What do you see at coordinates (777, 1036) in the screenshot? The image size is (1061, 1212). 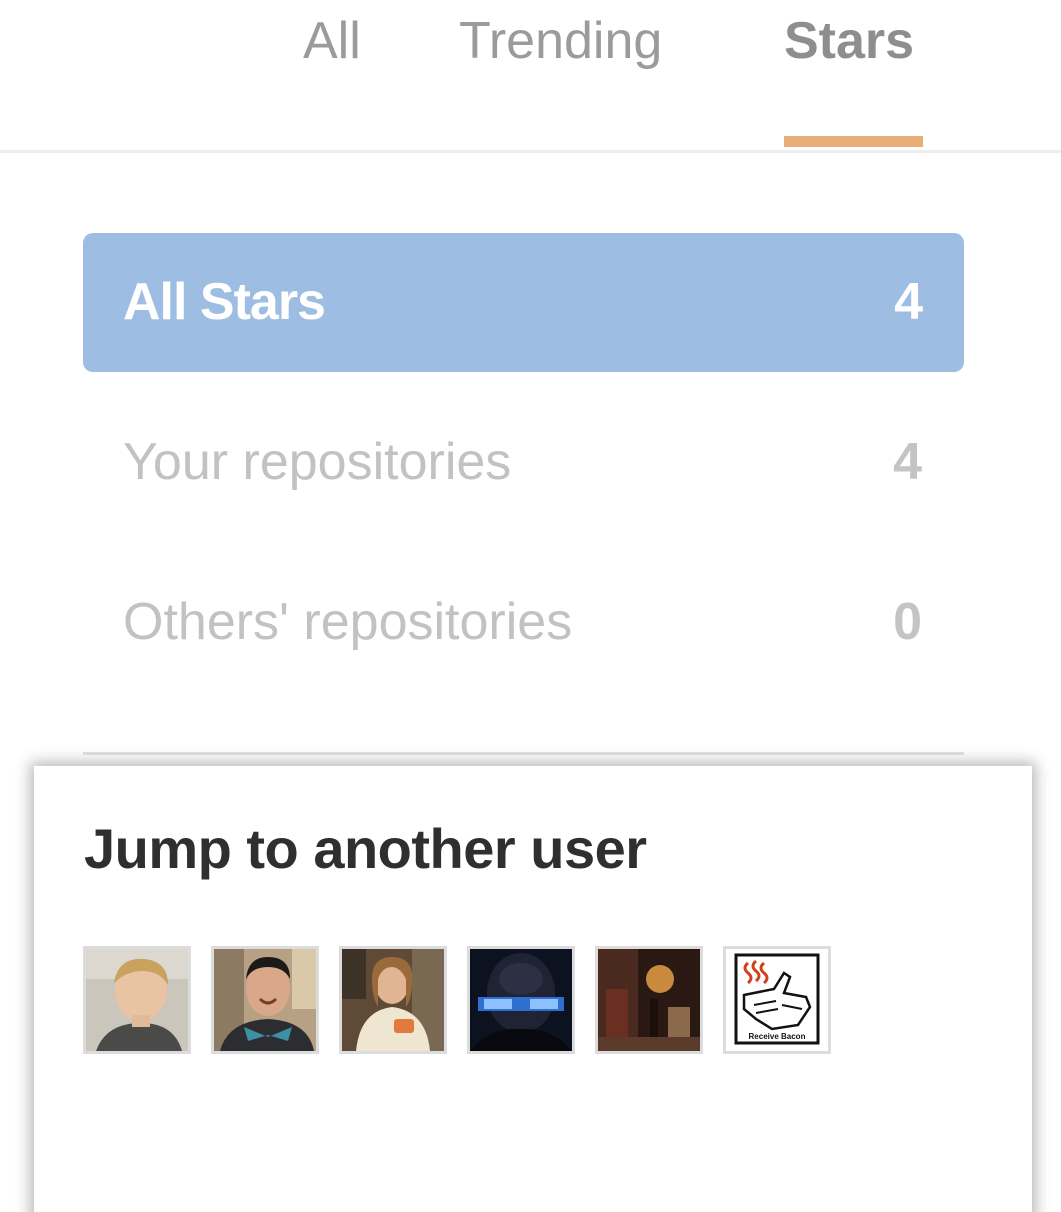 I see `bacon-caption: Receive Bacon` at bounding box center [777, 1036].